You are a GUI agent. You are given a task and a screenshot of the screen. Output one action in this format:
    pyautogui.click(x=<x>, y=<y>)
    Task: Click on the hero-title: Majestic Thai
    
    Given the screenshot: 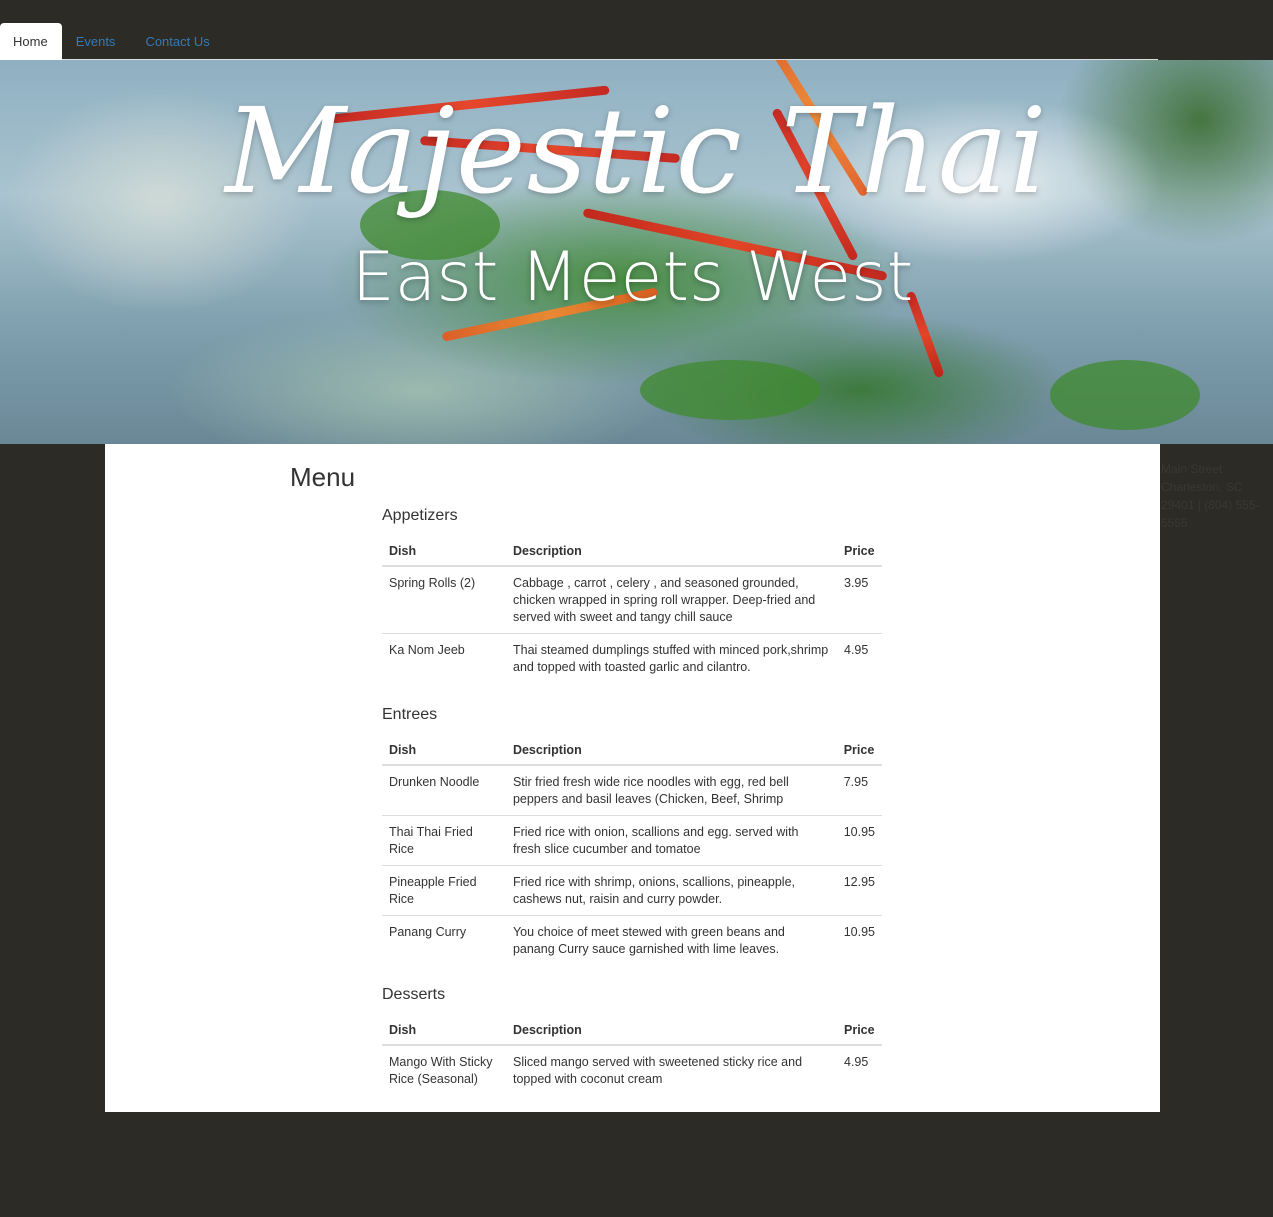 What is the action you would take?
    pyautogui.click(x=636, y=151)
    